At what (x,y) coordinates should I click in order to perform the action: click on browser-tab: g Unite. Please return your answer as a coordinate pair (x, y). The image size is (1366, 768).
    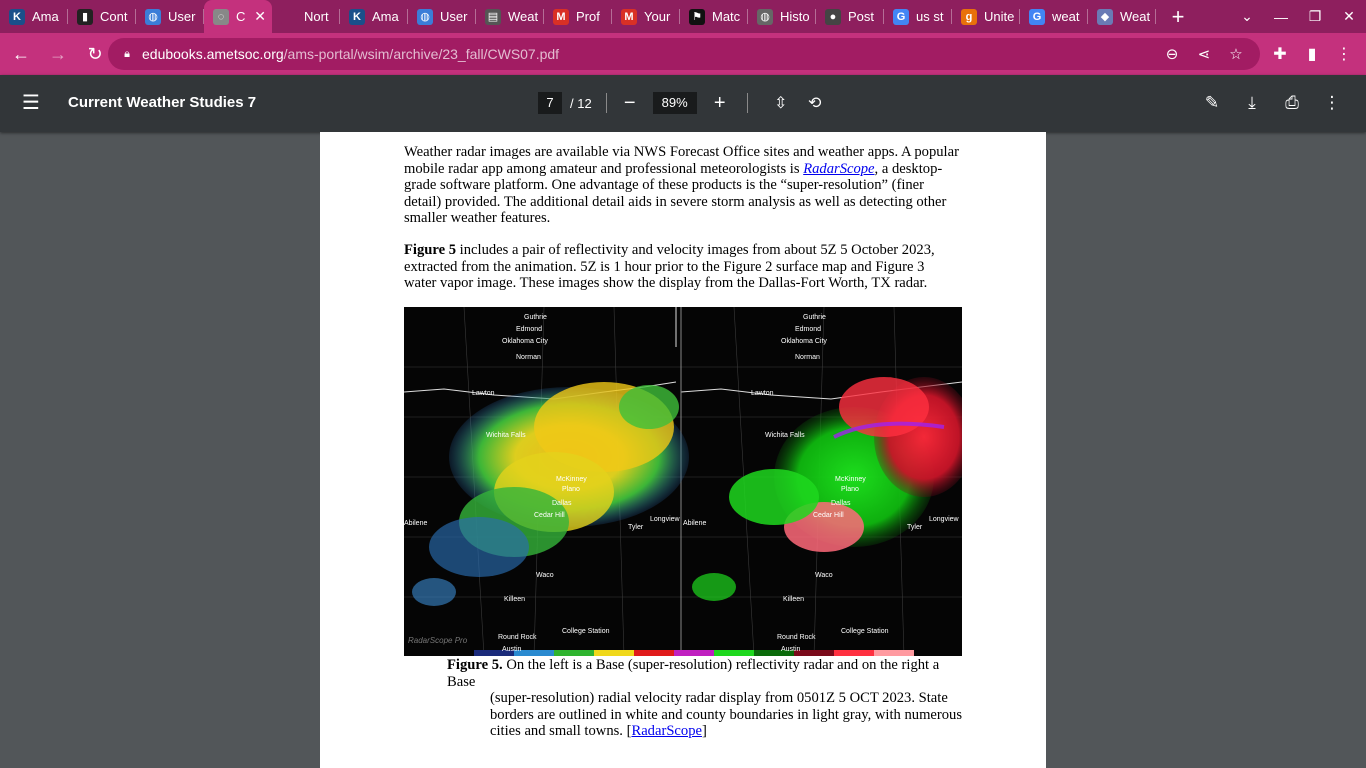
    Looking at the image, I should click on (986, 16).